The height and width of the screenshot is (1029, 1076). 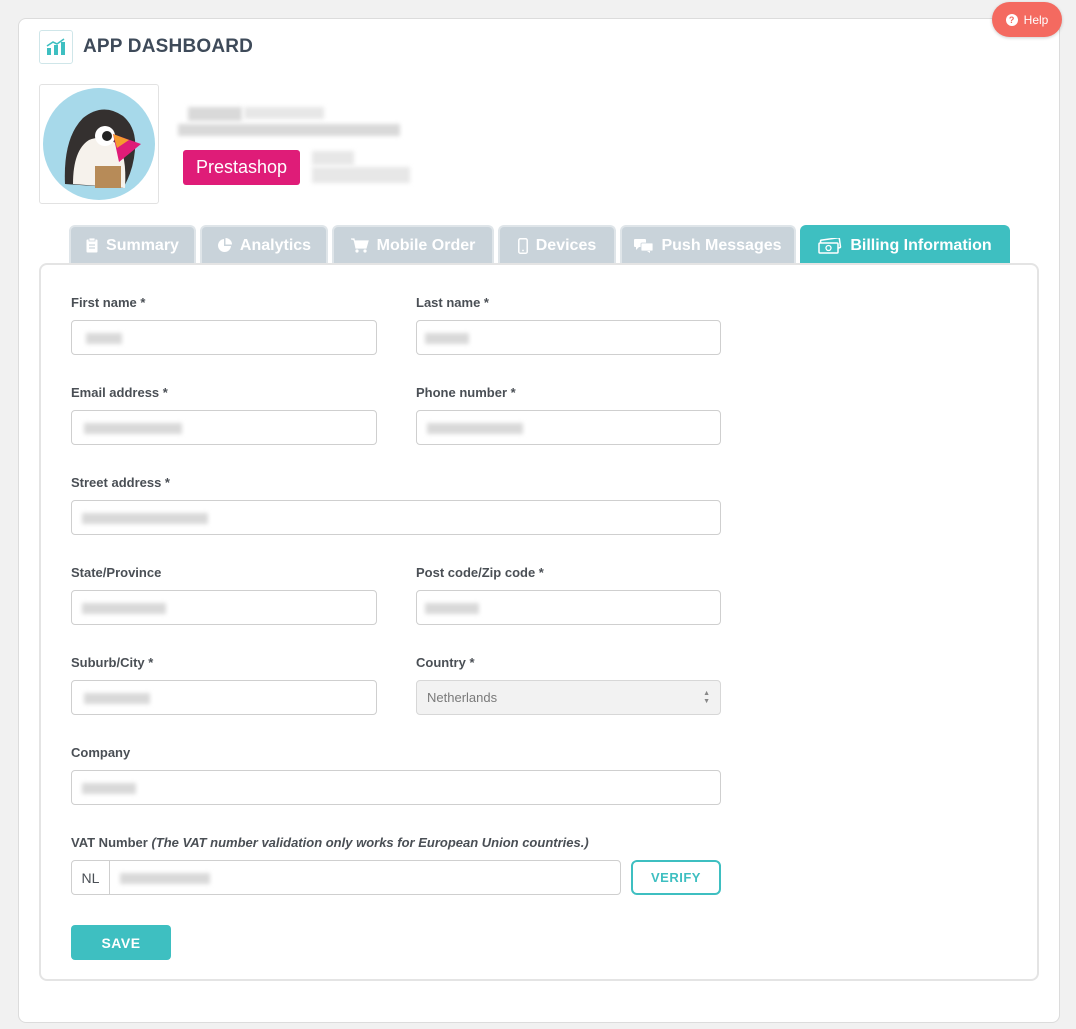 I want to click on app-url-redacted, so click(x=289, y=130).